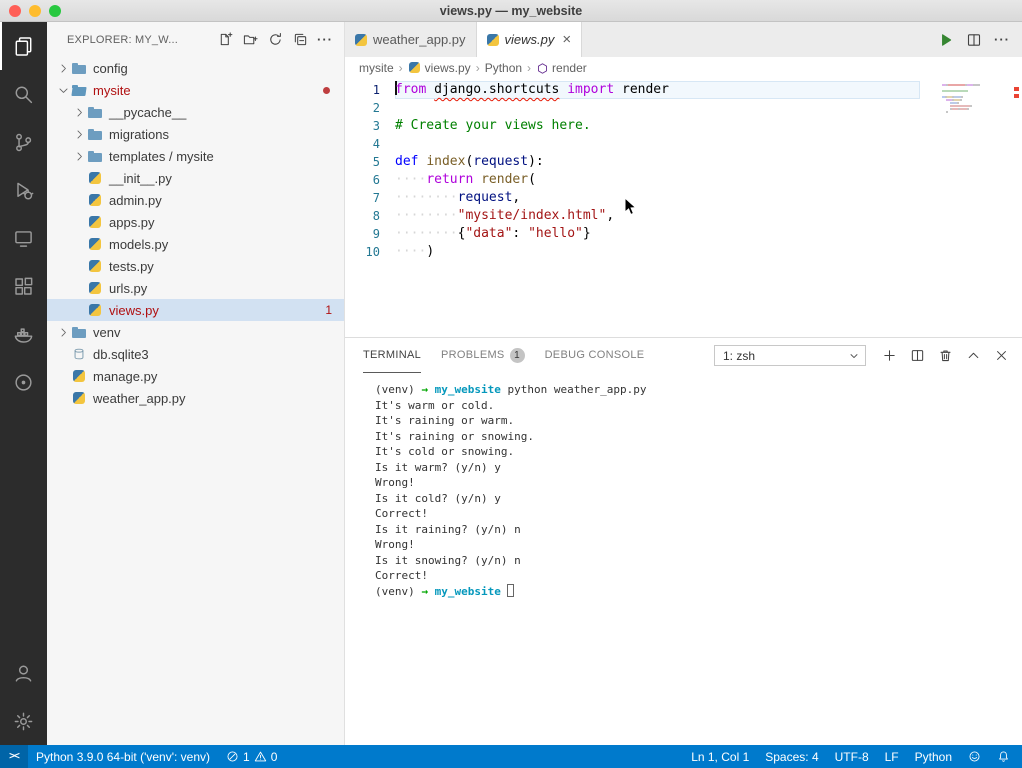 This screenshot has height=768, width=1022. Describe the element at coordinates (251, 756) in the screenshot. I see `status-problems: 10` at that location.